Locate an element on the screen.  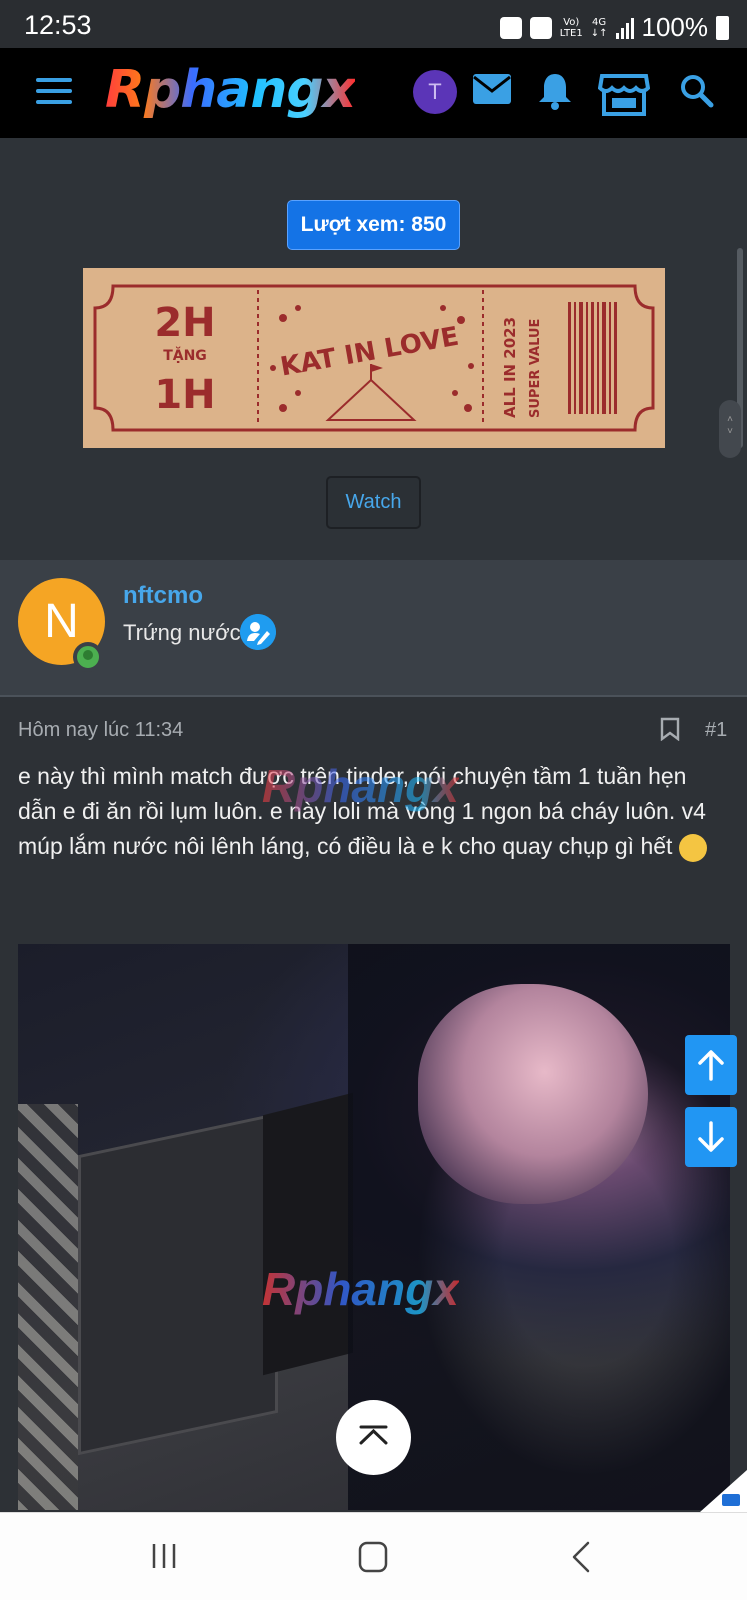
view-count-badge: Lượt xem: 850 is located at coordinates (373, 225).